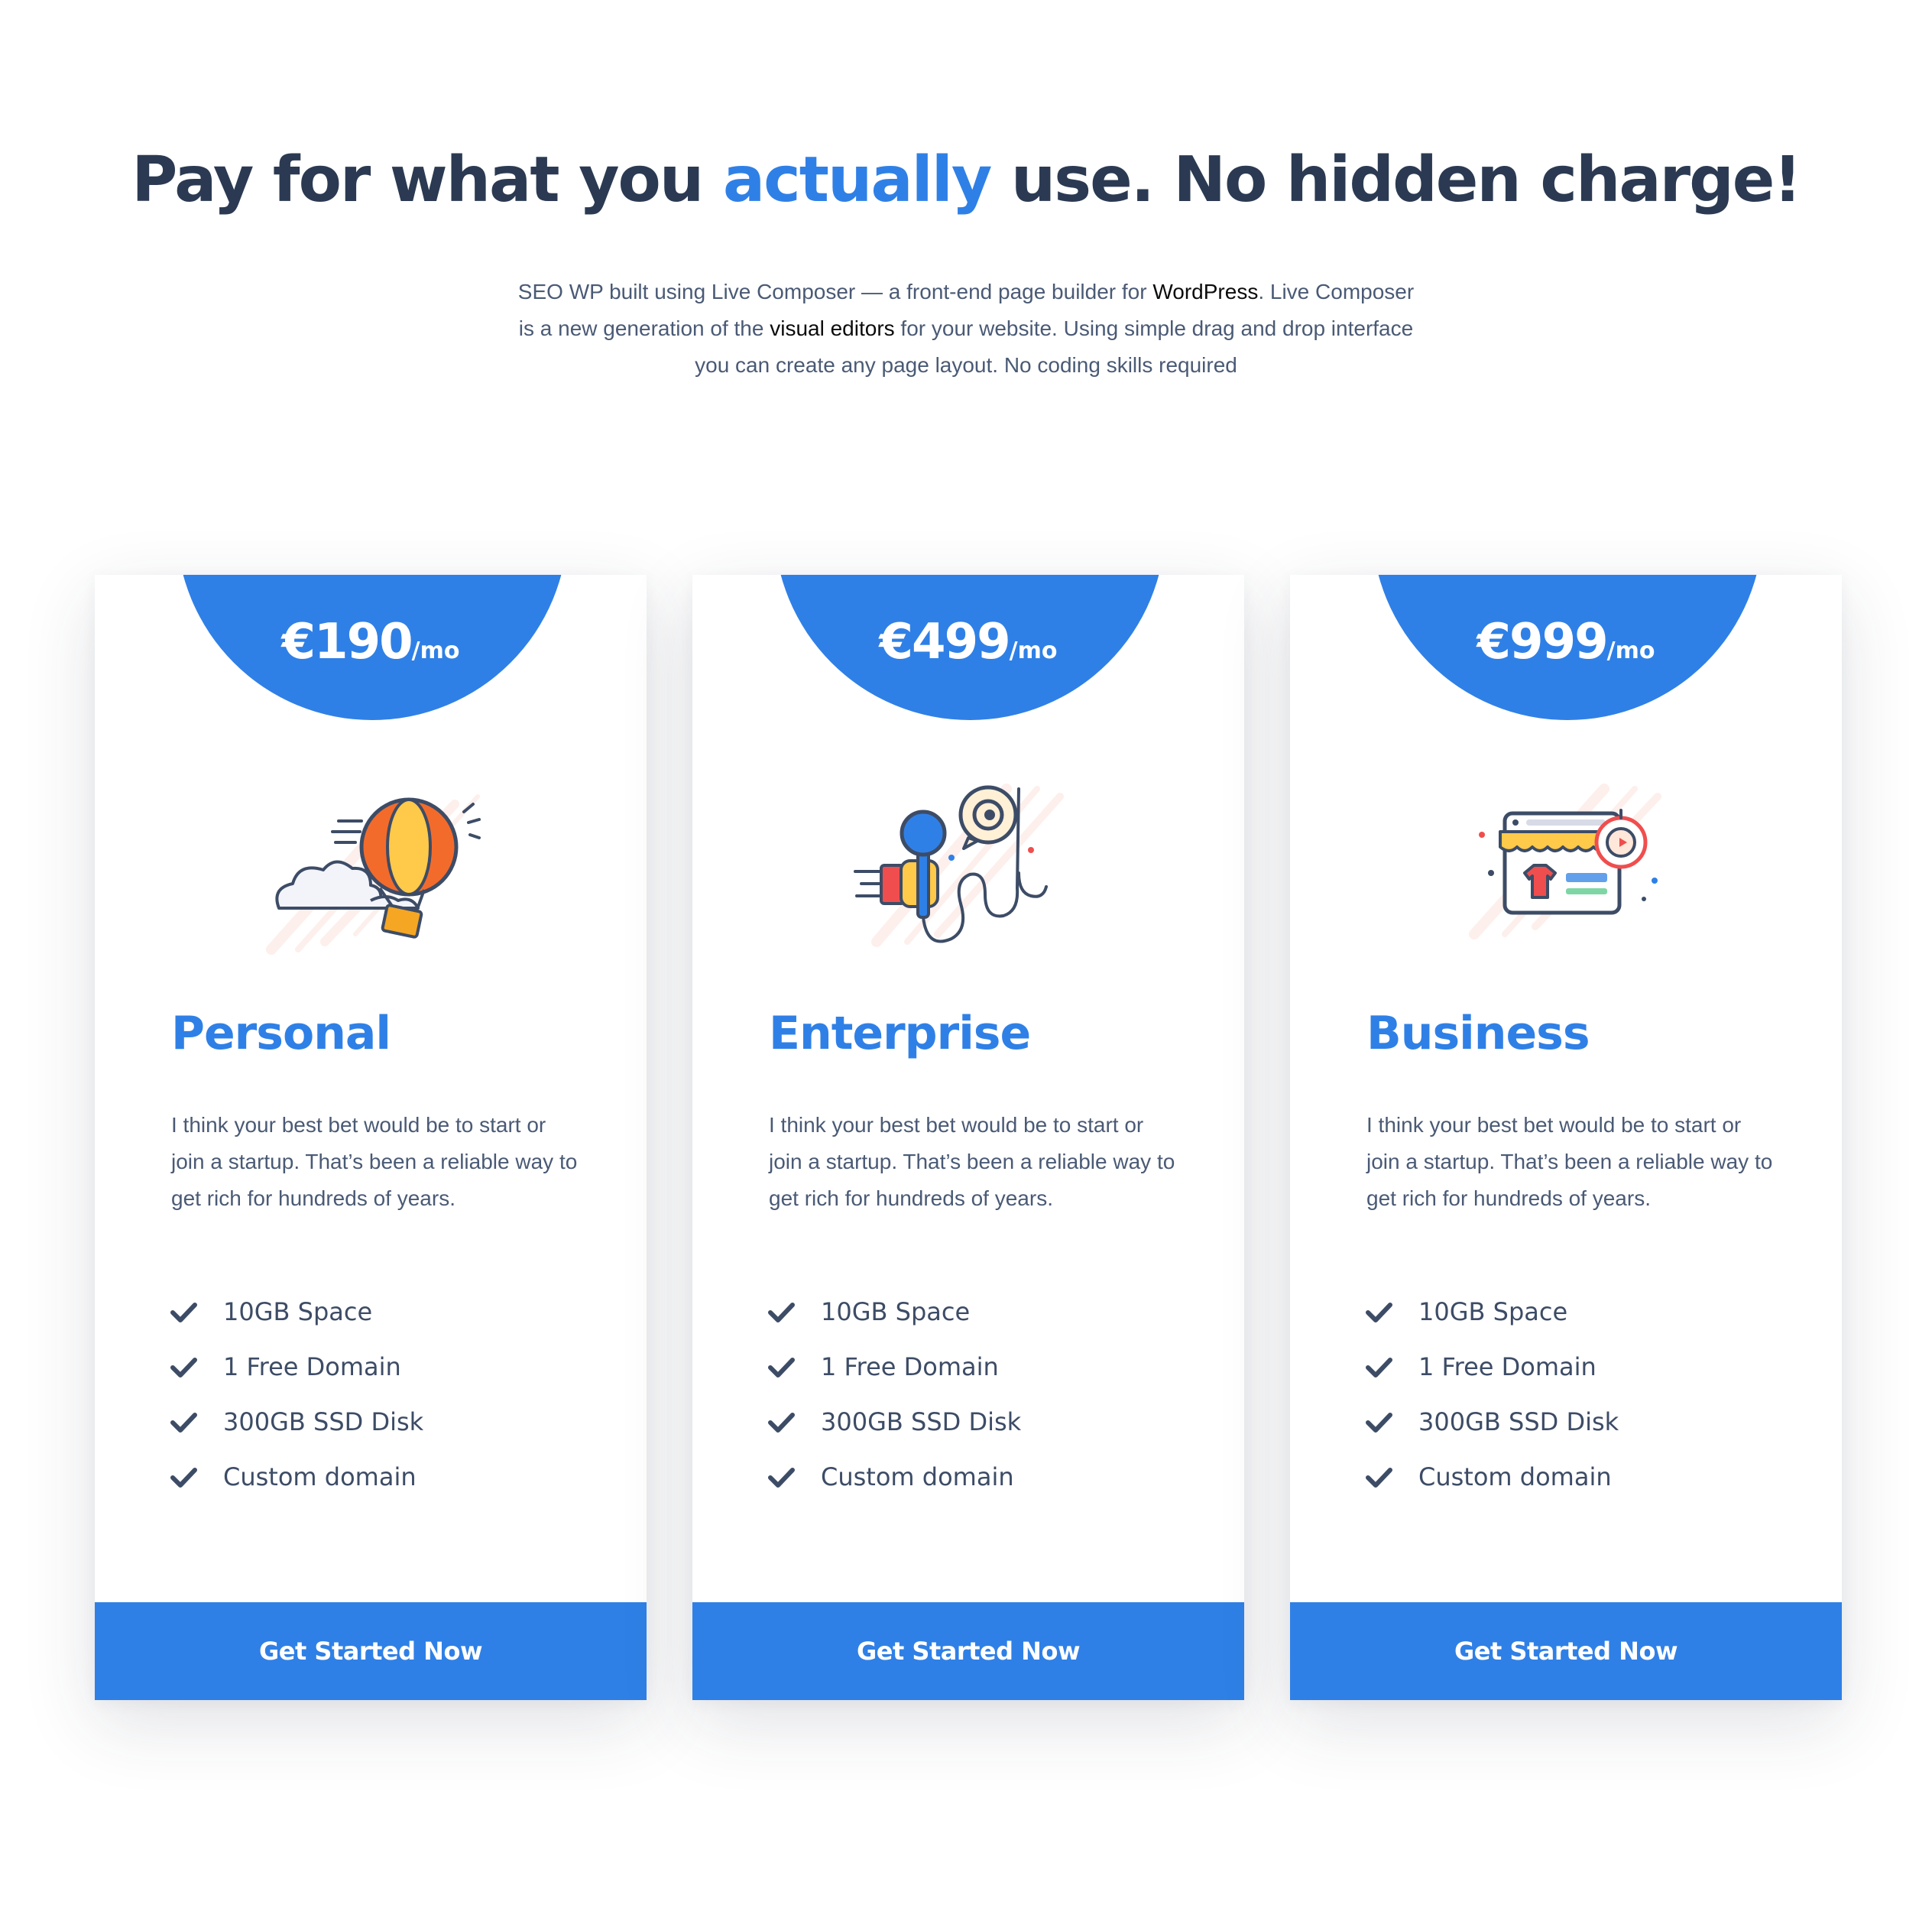 The height and width of the screenshot is (1908, 1932). What do you see at coordinates (857, 180) in the screenshot?
I see `title-accent: actually` at bounding box center [857, 180].